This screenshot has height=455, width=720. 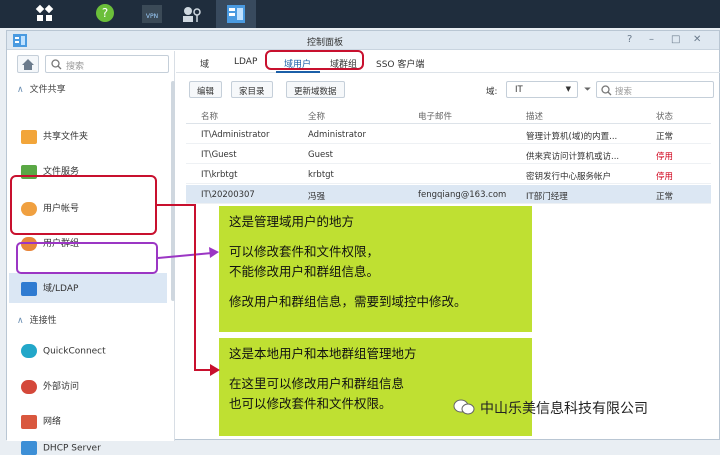 What do you see at coordinates (564, 409) in the screenshot?
I see `watermark-text: 中山乐美信息科技有限公司` at bounding box center [564, 409].